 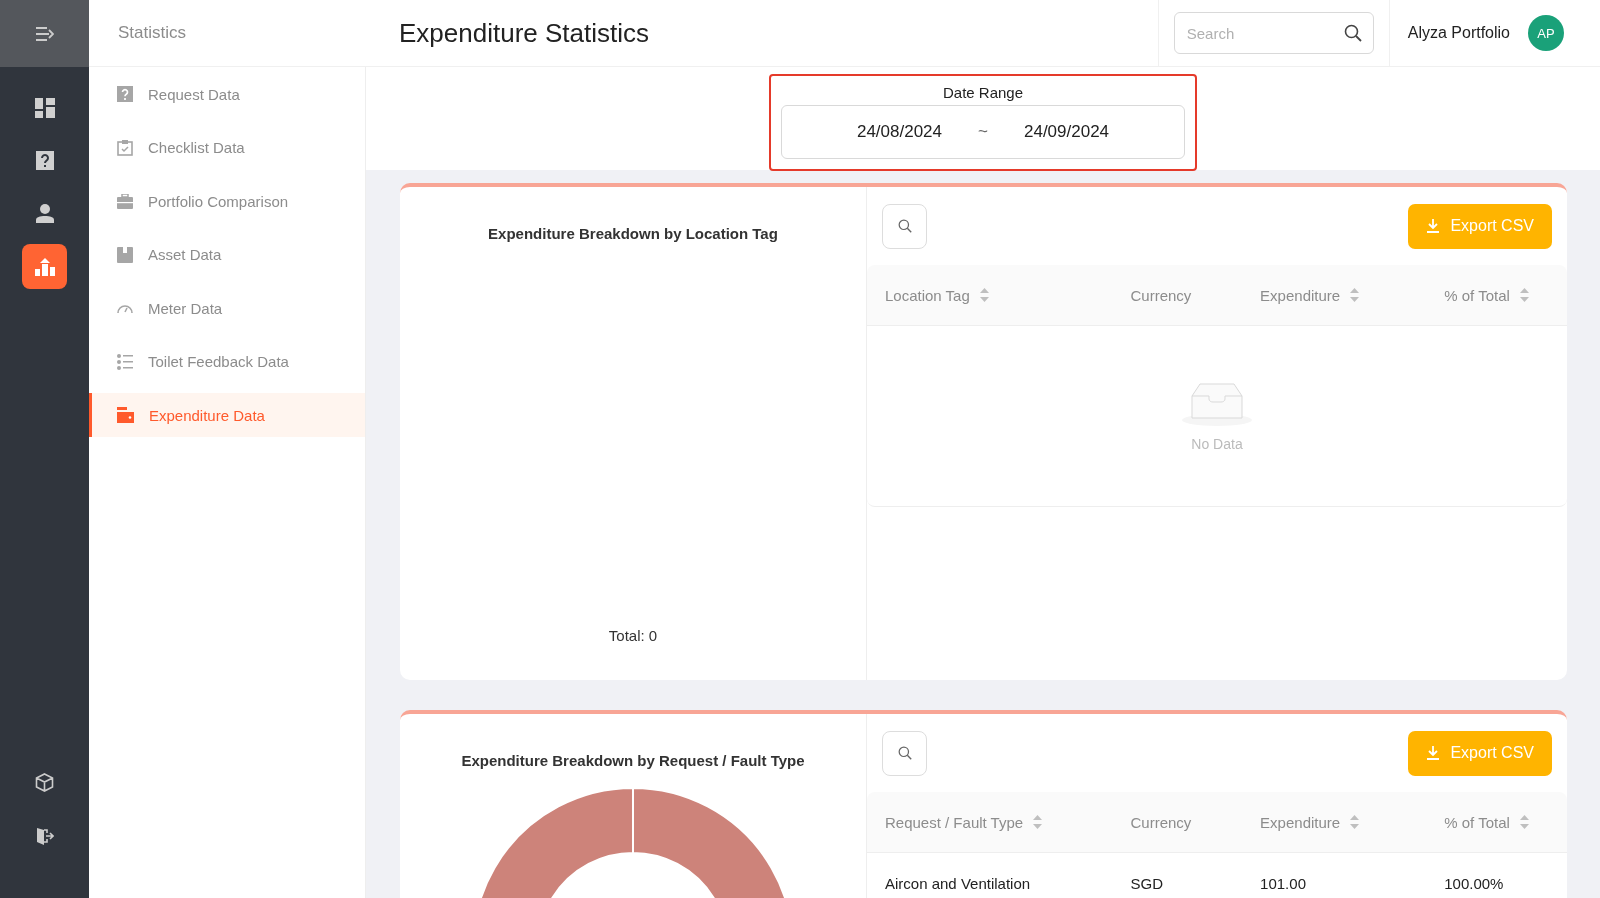 What do you see at coordinates (1283, 883) in the screenshot?
I see `table-cell-text: 101.00` at bounding box center [1283, 883].